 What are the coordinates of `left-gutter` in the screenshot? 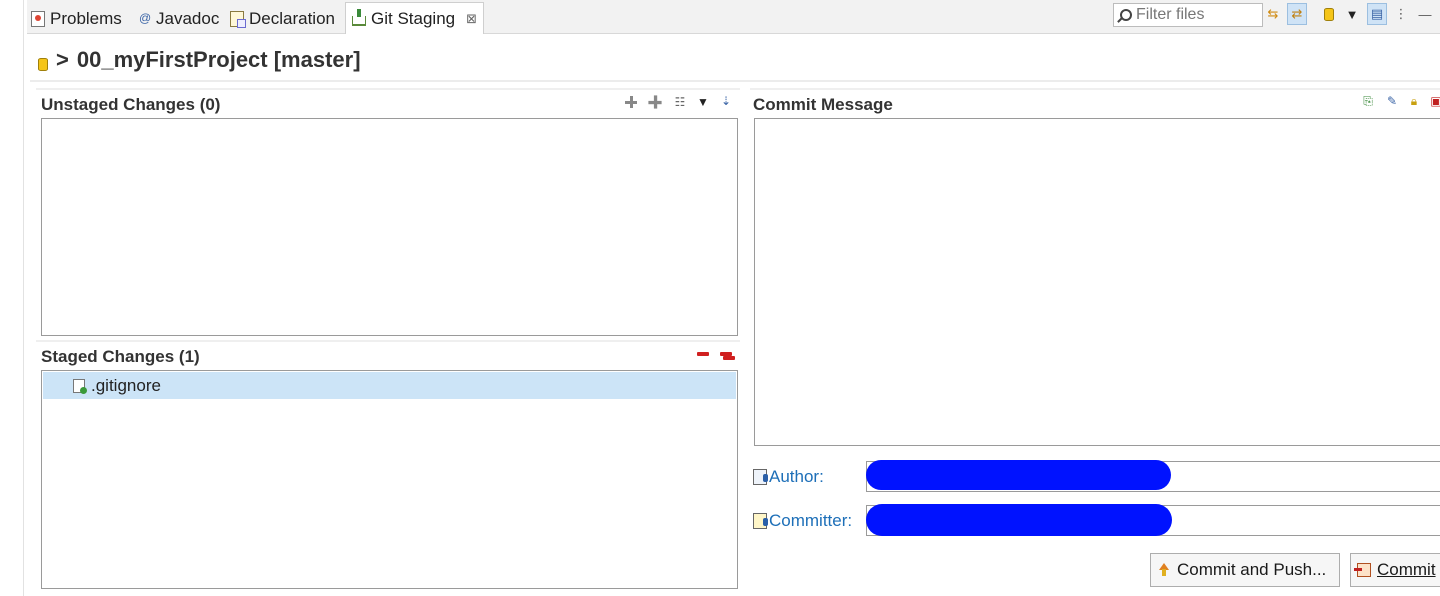 It's located at (12, 298).